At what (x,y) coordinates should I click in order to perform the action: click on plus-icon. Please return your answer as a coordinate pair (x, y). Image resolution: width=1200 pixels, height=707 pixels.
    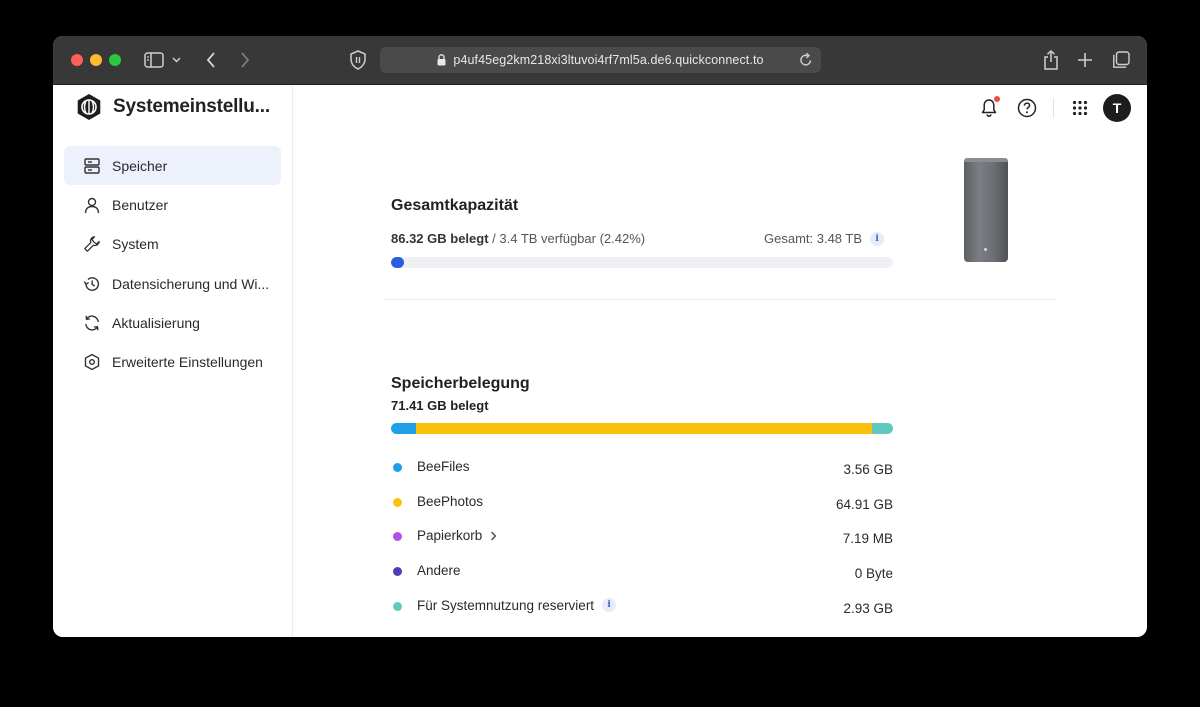
    Looking at the image, I should click on (1085, 60).